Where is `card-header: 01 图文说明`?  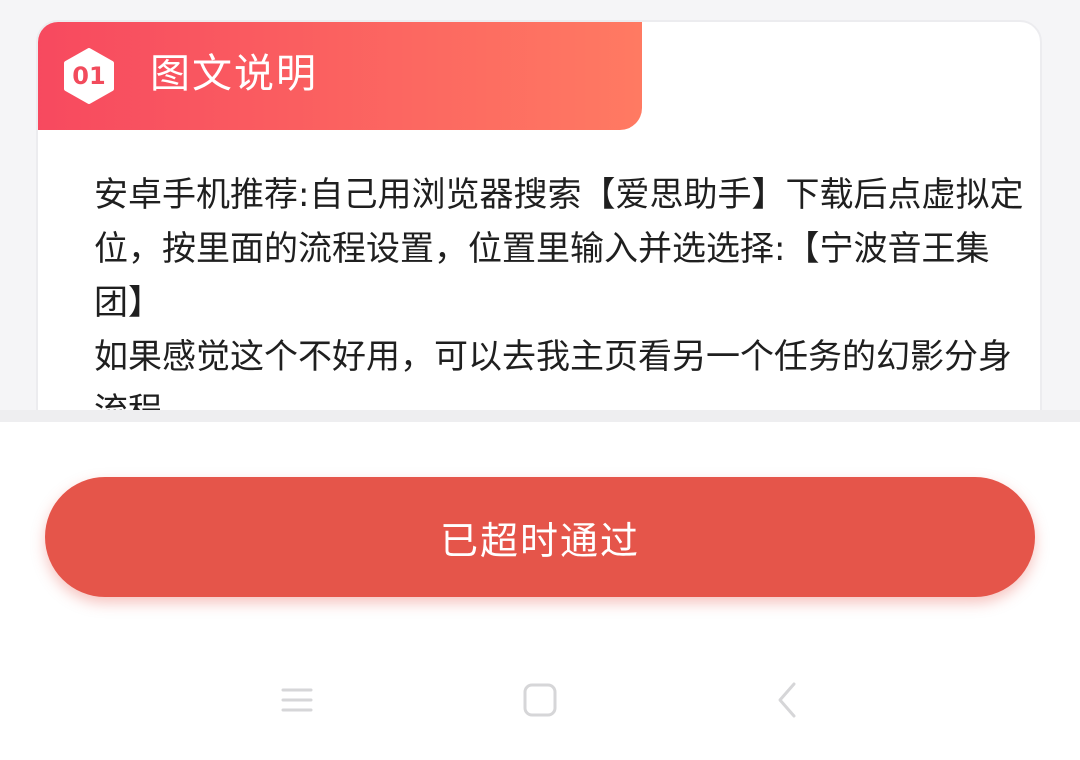
card-header: 01 图文说明 is located at coordinates (340, 76).